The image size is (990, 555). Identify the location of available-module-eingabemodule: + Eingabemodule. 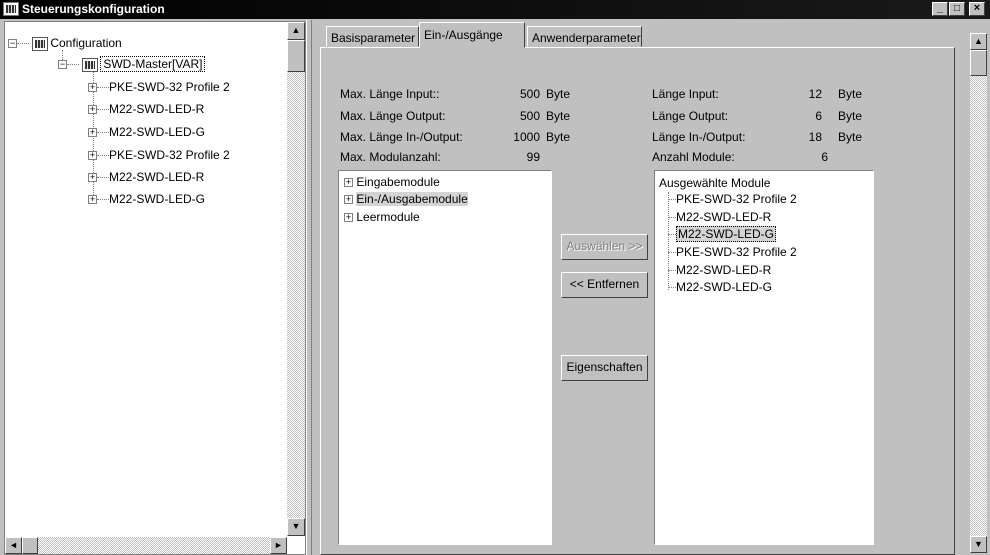
(392, 182).